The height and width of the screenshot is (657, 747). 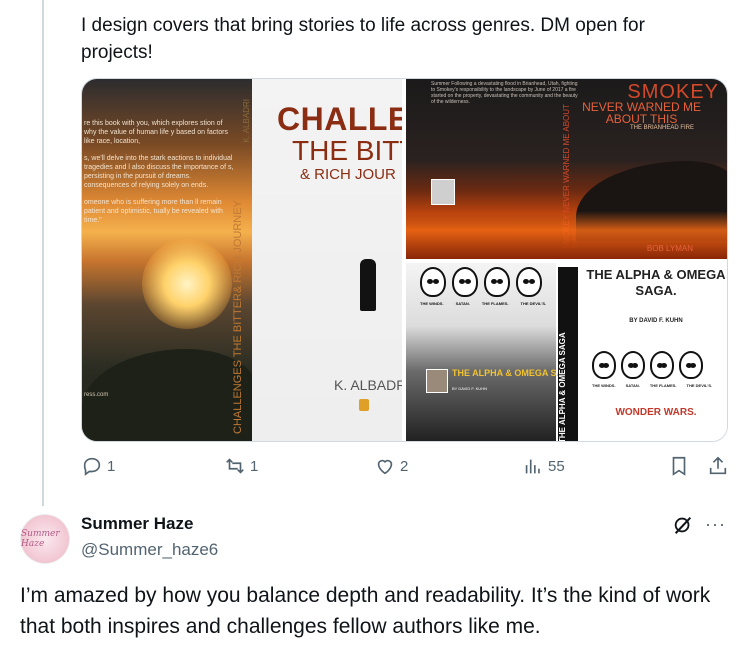 I want to click on reply-author-name: Summer Haze, so click(x=137, y=524).